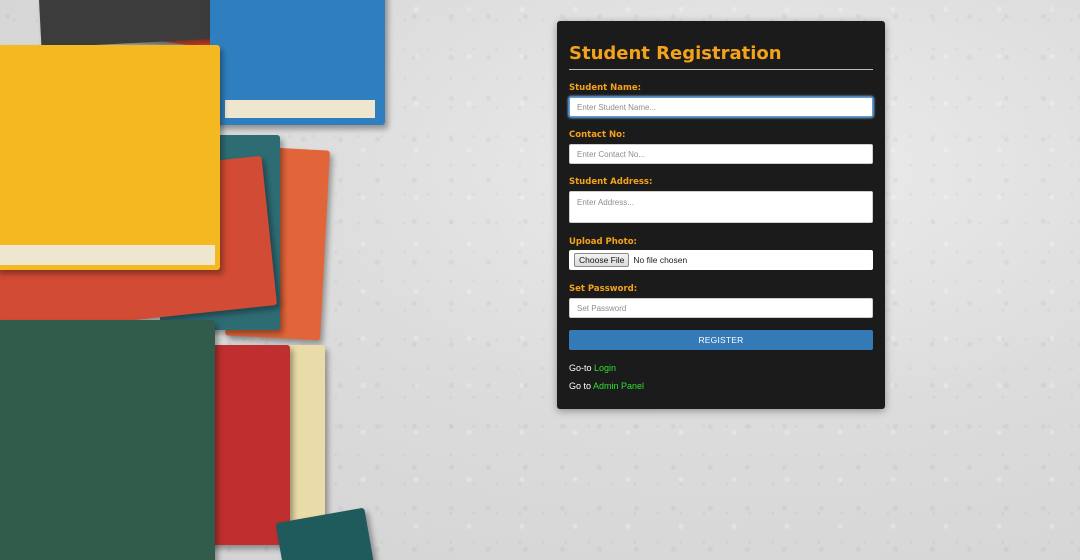 This screenshot has height=560, width=1080. I want to click on password-input, so click(721, 308).